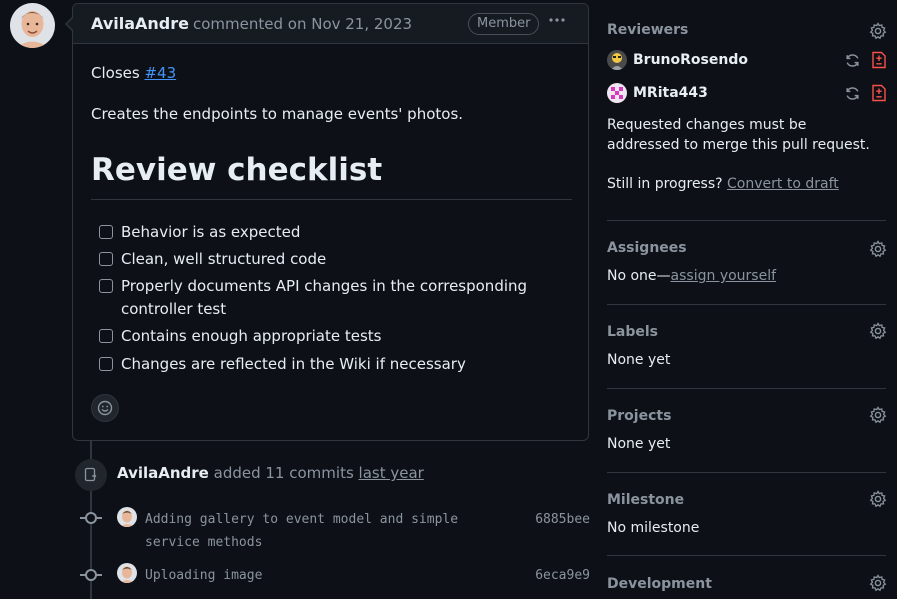  I want to click on assignees-empty: No one—, so click(639, 276).